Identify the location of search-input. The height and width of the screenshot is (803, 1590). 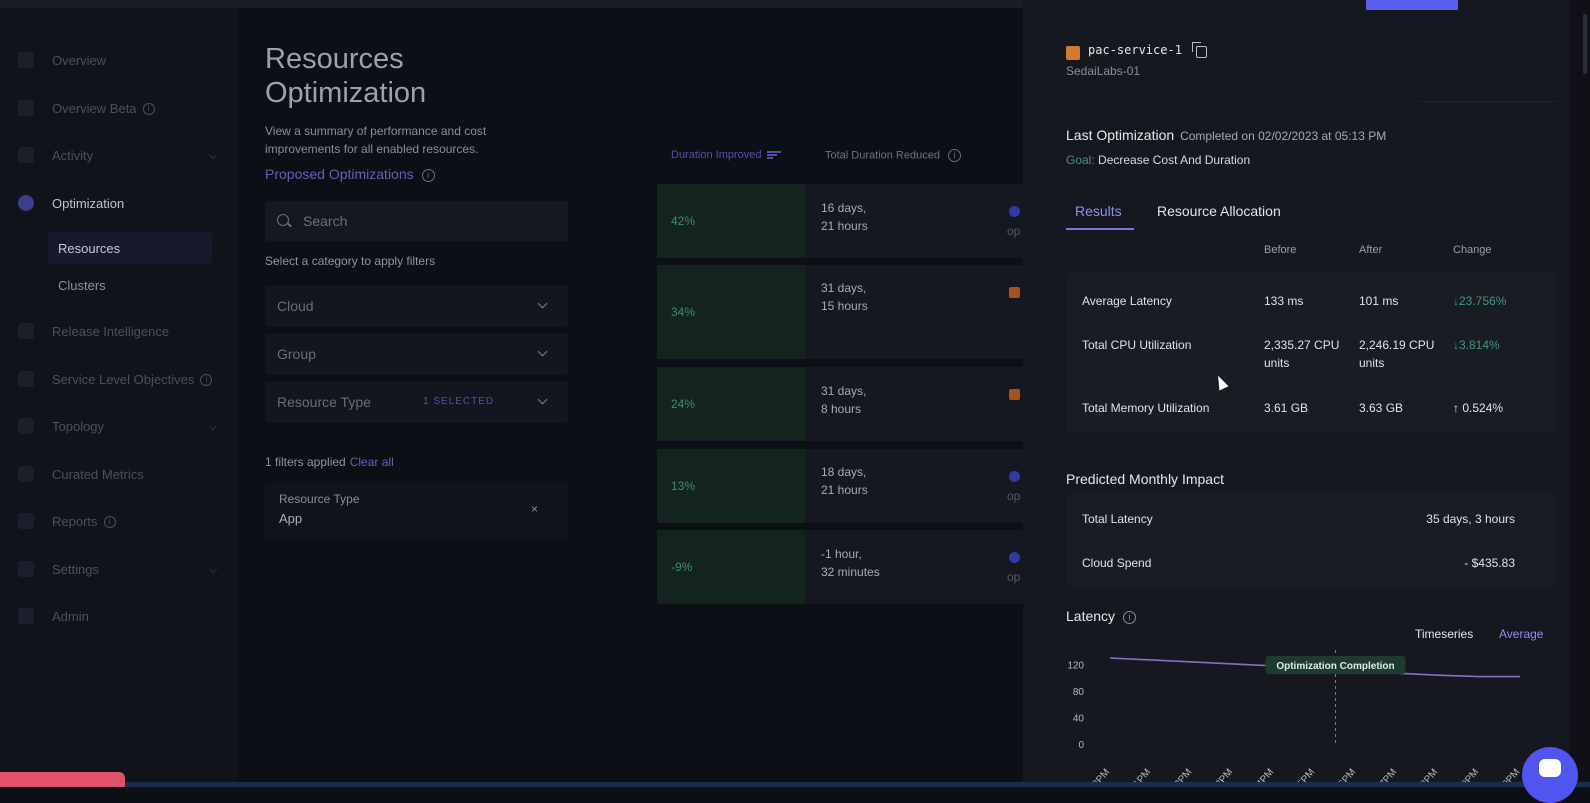
(426, 221).